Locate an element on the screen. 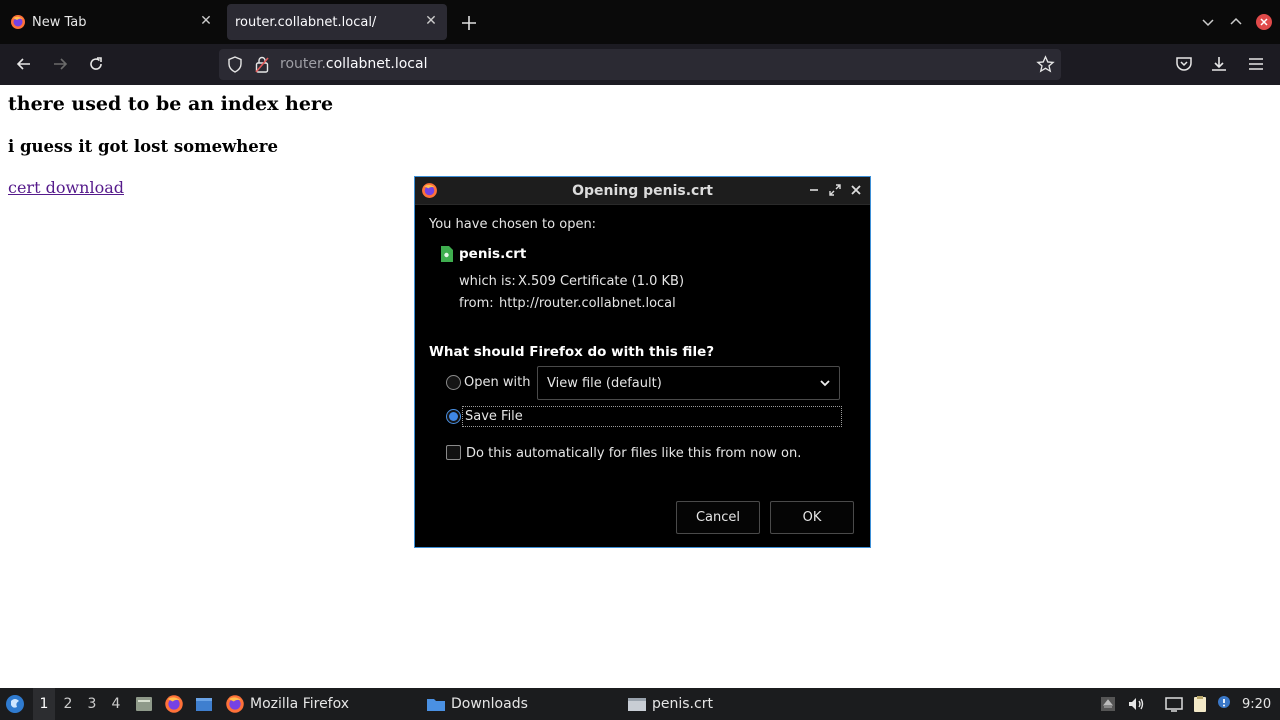 The width and height of the screenshot is (1280, 720). save-file-label: Save File is located at coordinates (494, 416).